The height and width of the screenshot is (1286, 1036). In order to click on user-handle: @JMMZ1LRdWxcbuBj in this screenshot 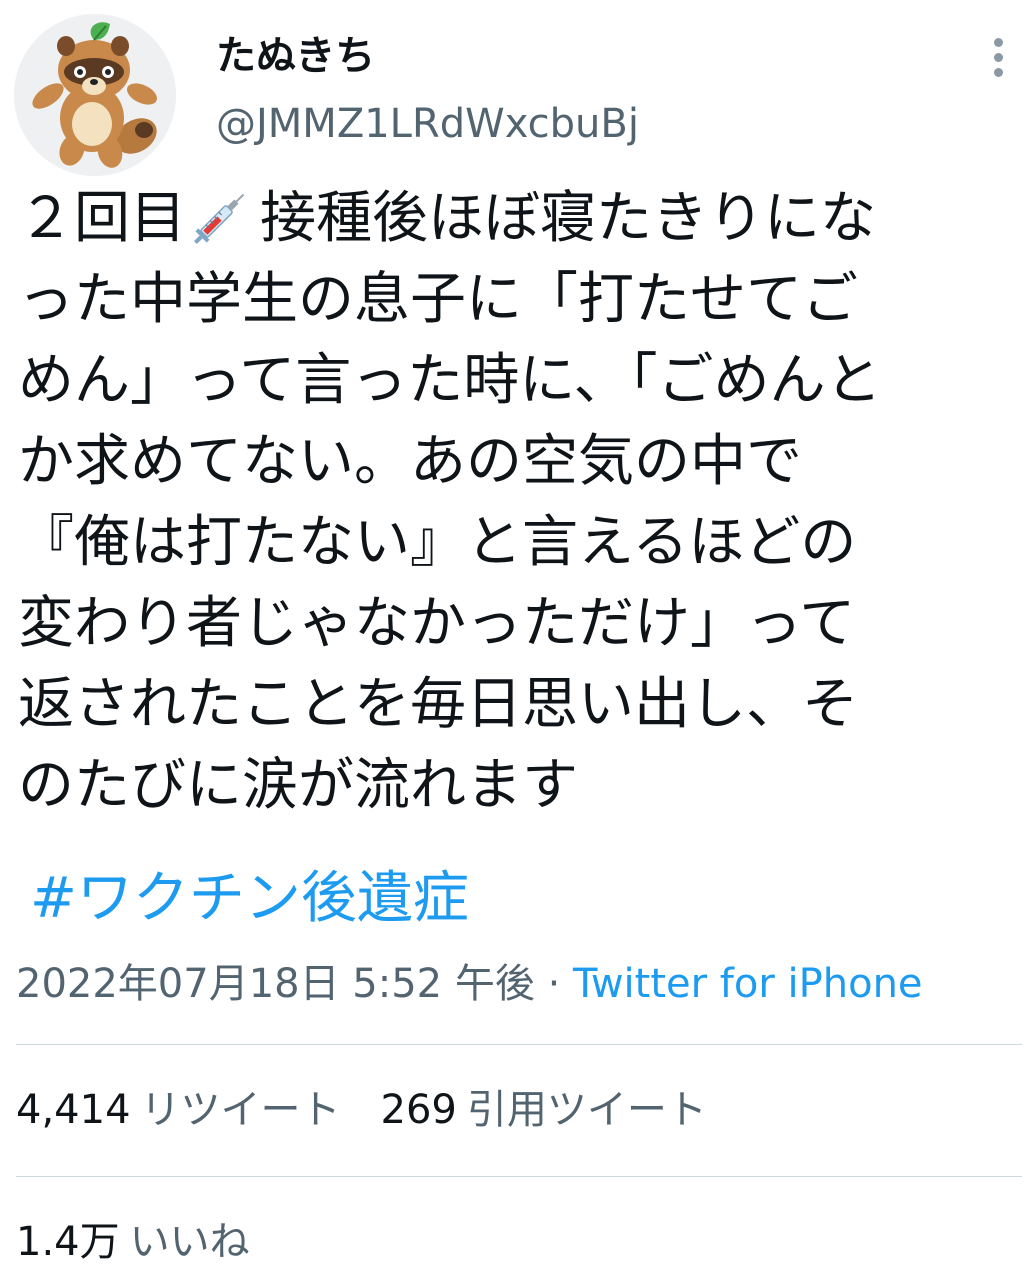, I will do `click(427, 124)`.